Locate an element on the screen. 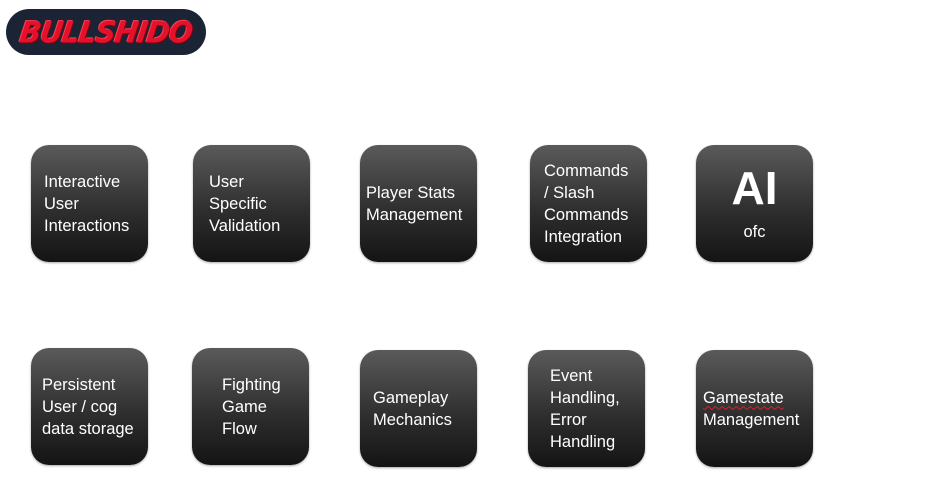  tile-label: Event Handling, Error Handling is located at coordinates (585, 408).